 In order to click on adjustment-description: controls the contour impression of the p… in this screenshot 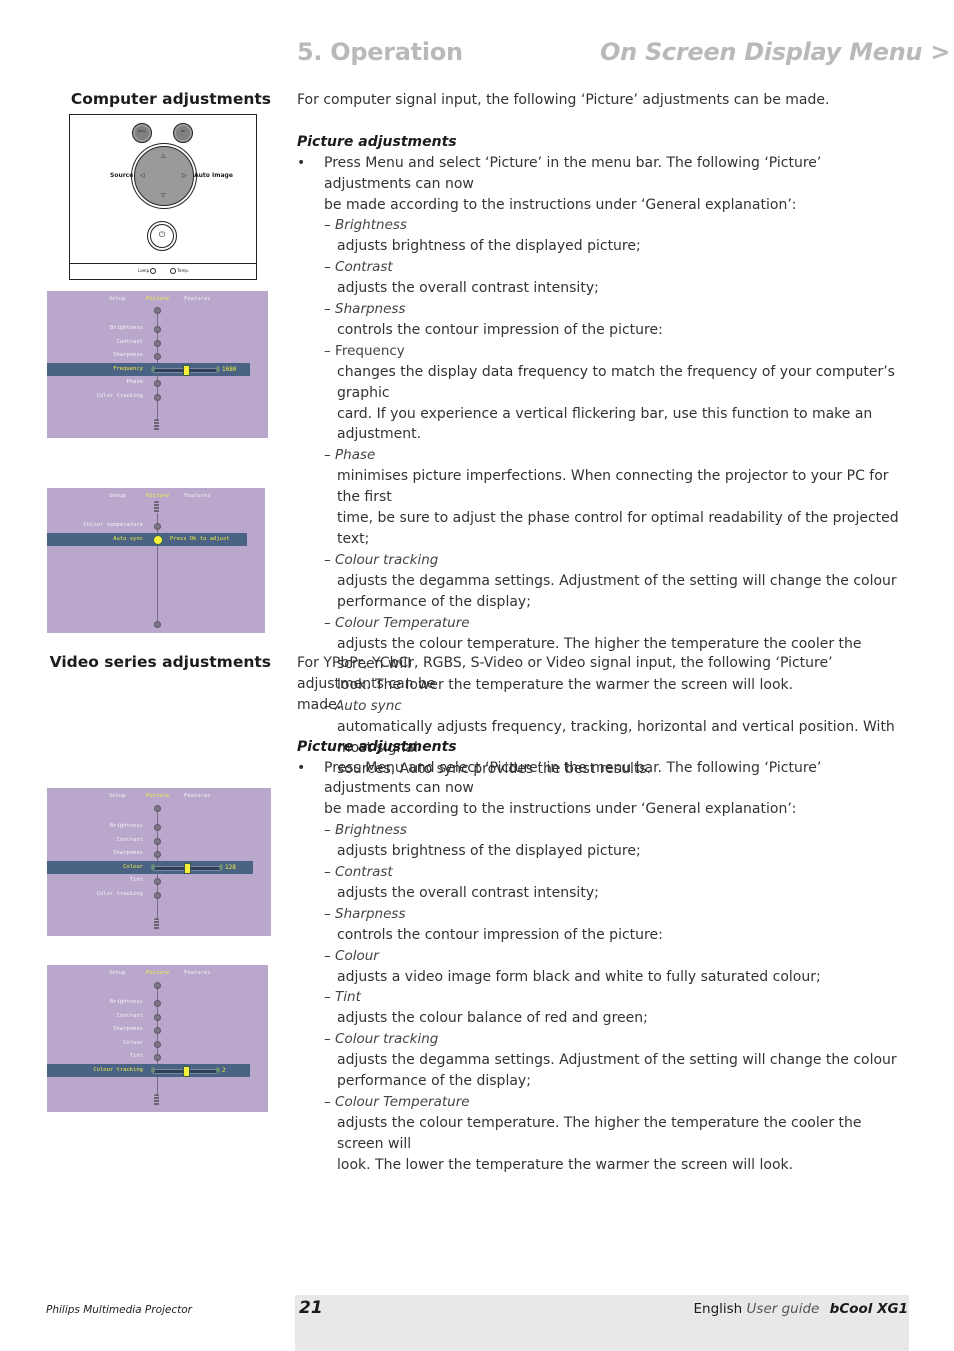, I will do `click(500, 934)`.